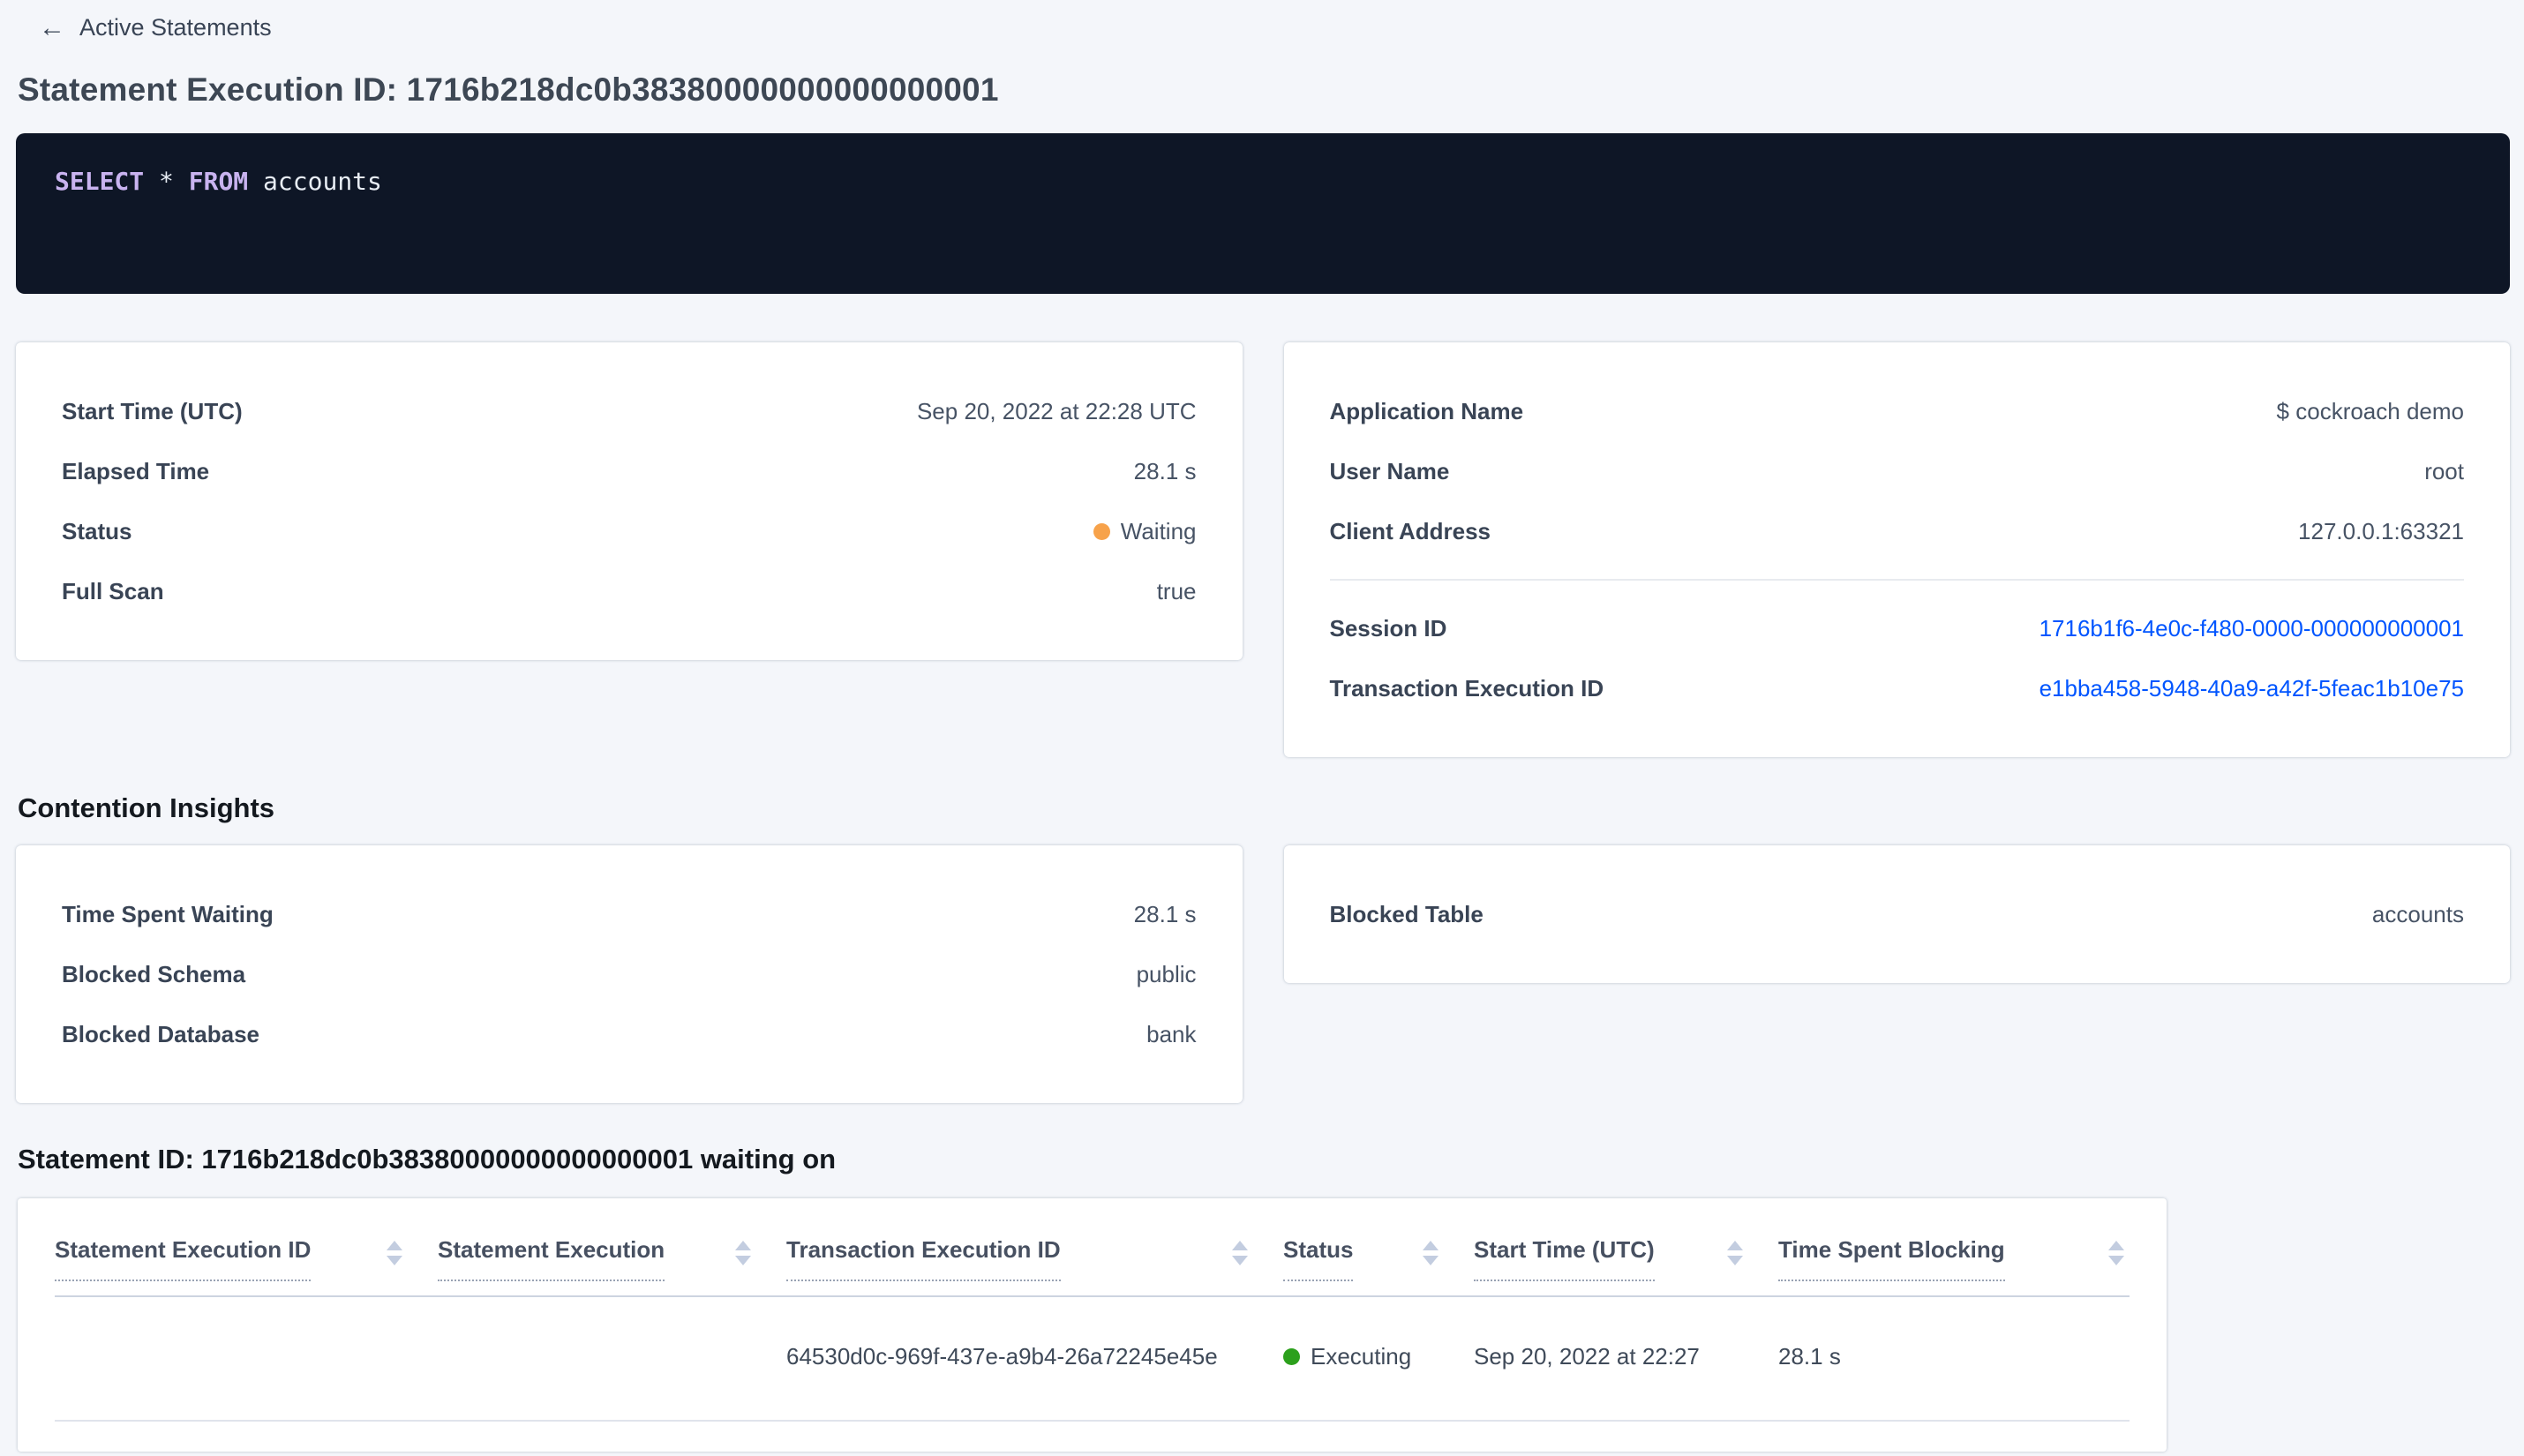 This screenshot has height=1456, width=2524. Describe the element at coordinates (1898, 471) in the screenshot. I see `user-name-row: User Name root` at that location.